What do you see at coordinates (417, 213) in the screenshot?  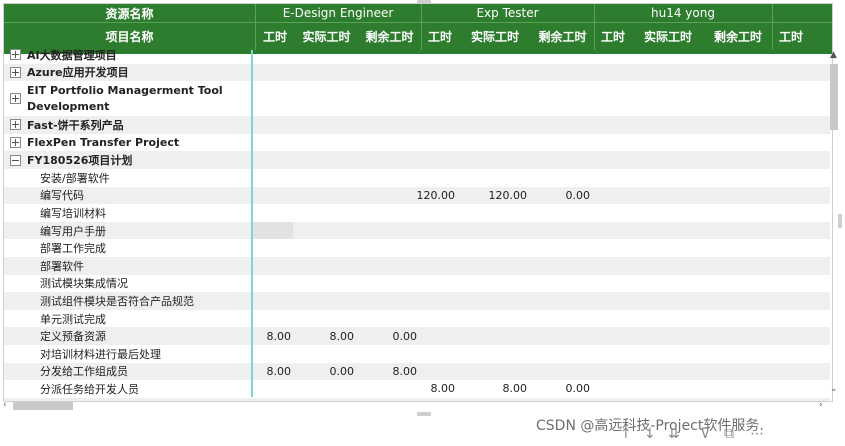 I see `task-row: 编写培训材料` at bounding box center [417, 213].